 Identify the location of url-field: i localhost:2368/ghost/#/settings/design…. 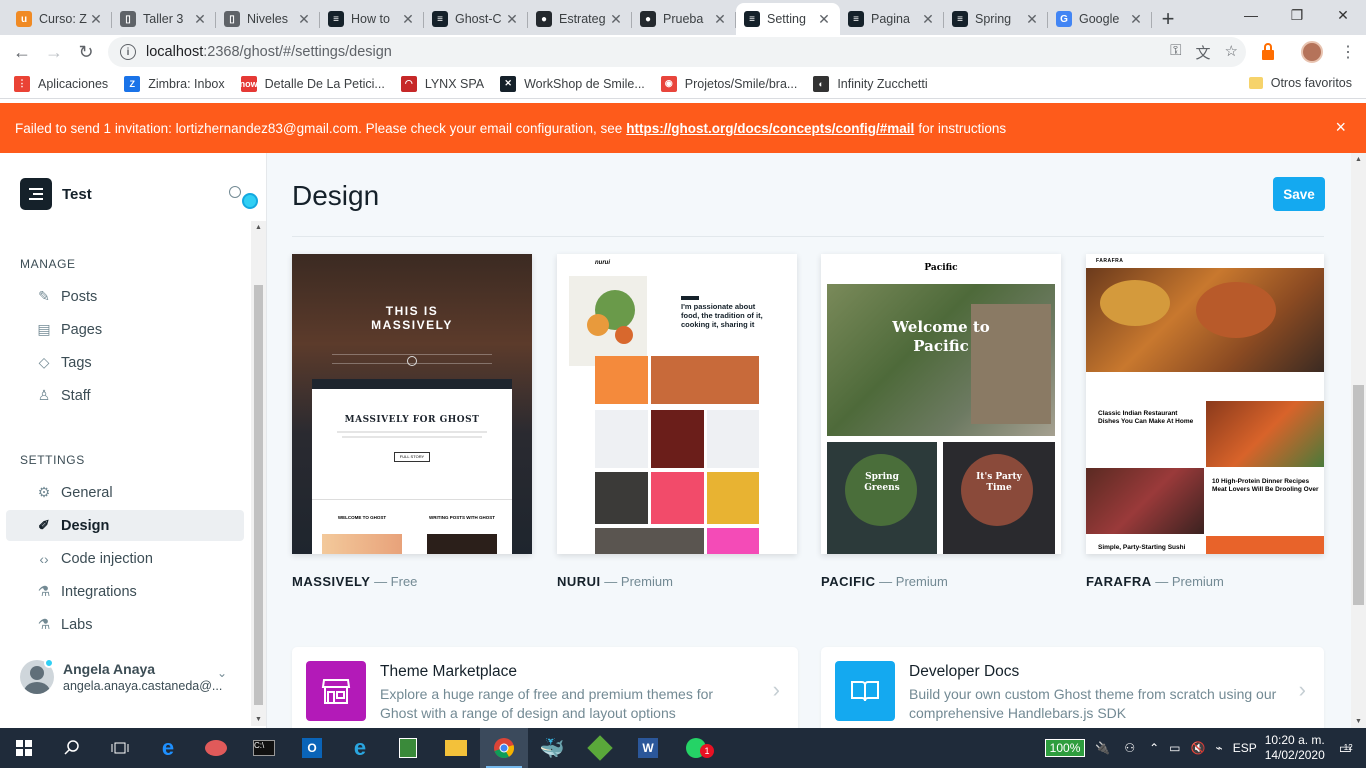
(677, 52).